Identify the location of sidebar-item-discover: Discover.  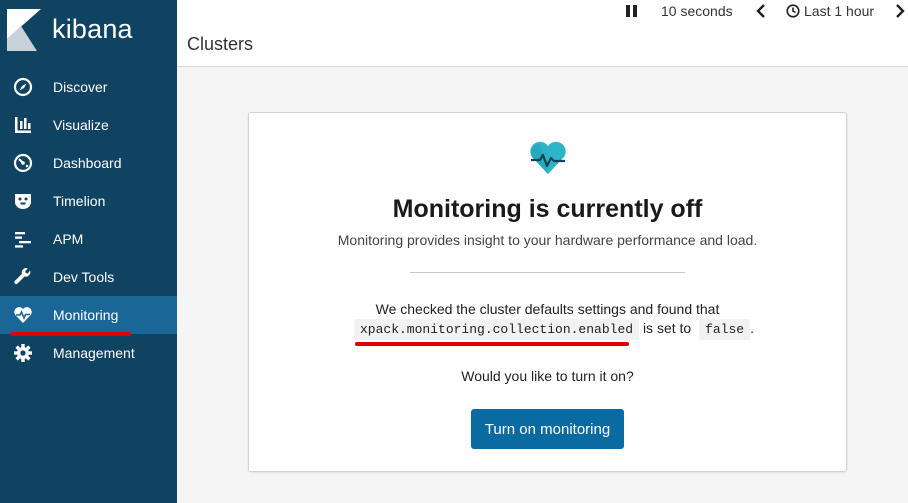
(88, 87).